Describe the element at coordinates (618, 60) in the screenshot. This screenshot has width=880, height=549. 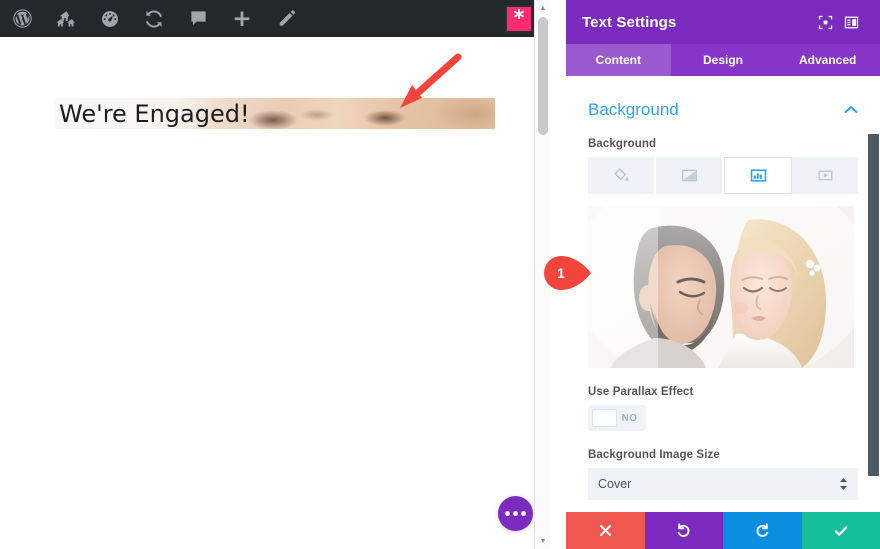
I see `tab-content: Content` at that location.